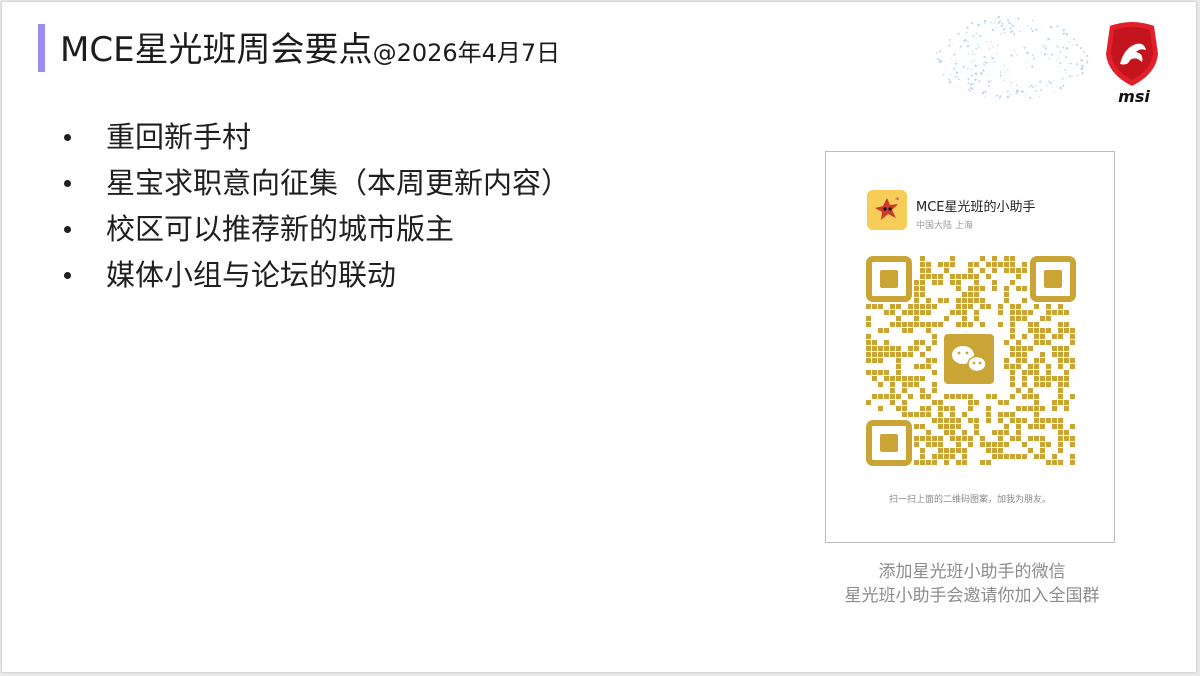  Describe the element at coordinates (41, 48) in the screenshot. I see `title-accent-bar` at that location.